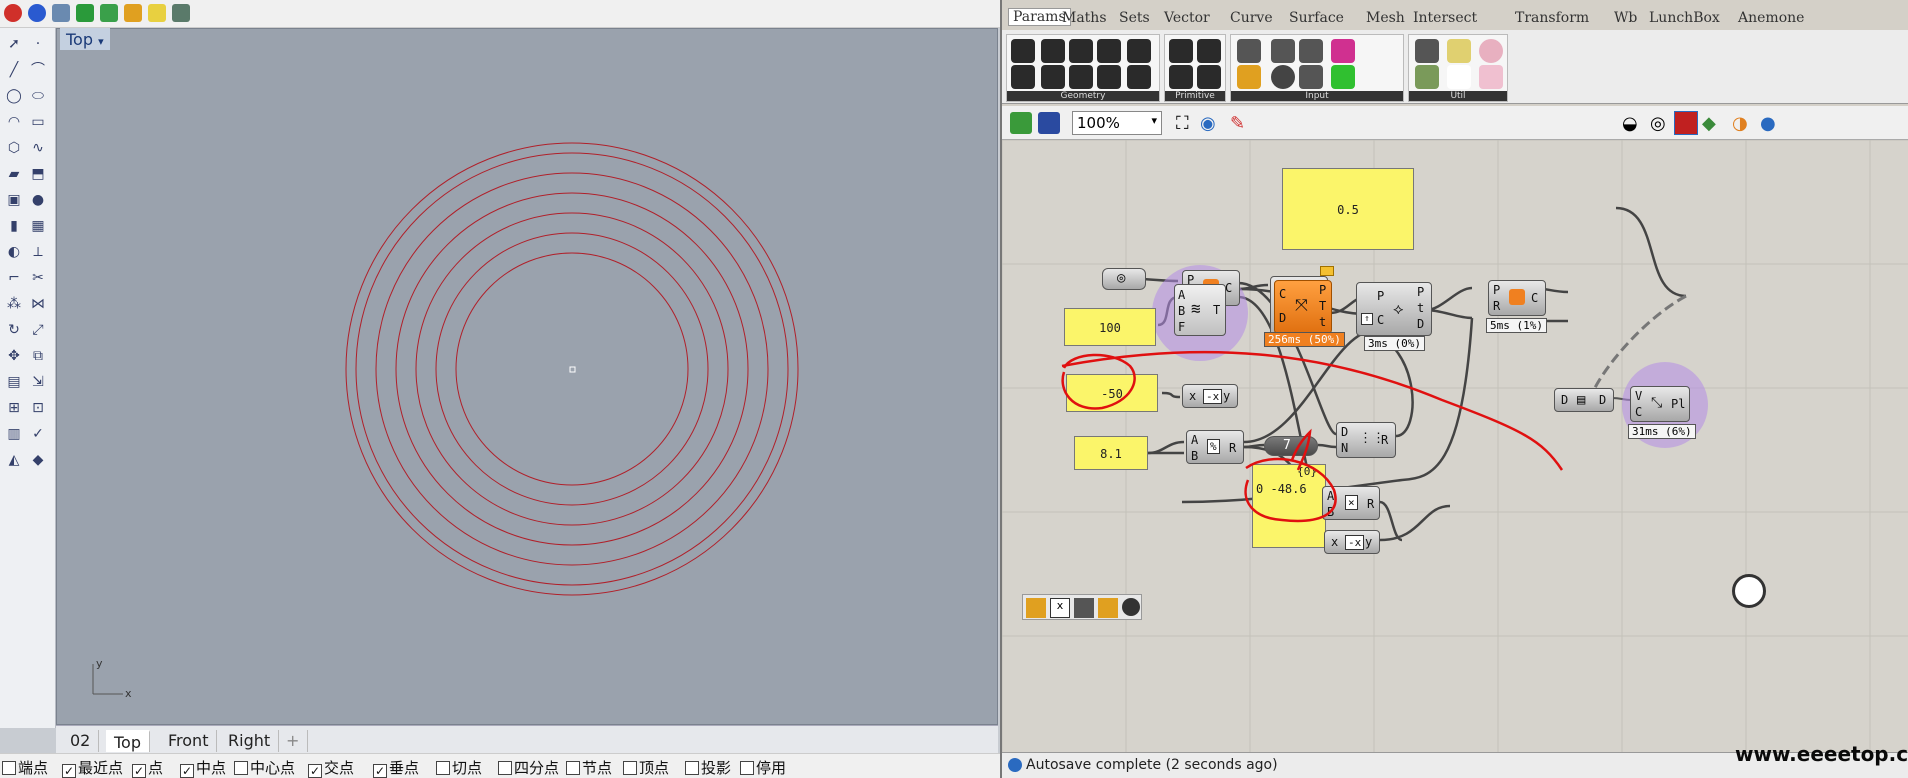 The height and width of the screenshot is (778, 1908). What do you see at coordinates (101, 41) in the screenshot?
I see `viewport-menu-chevron-icon: ▾` at bounding box center [101, 41].